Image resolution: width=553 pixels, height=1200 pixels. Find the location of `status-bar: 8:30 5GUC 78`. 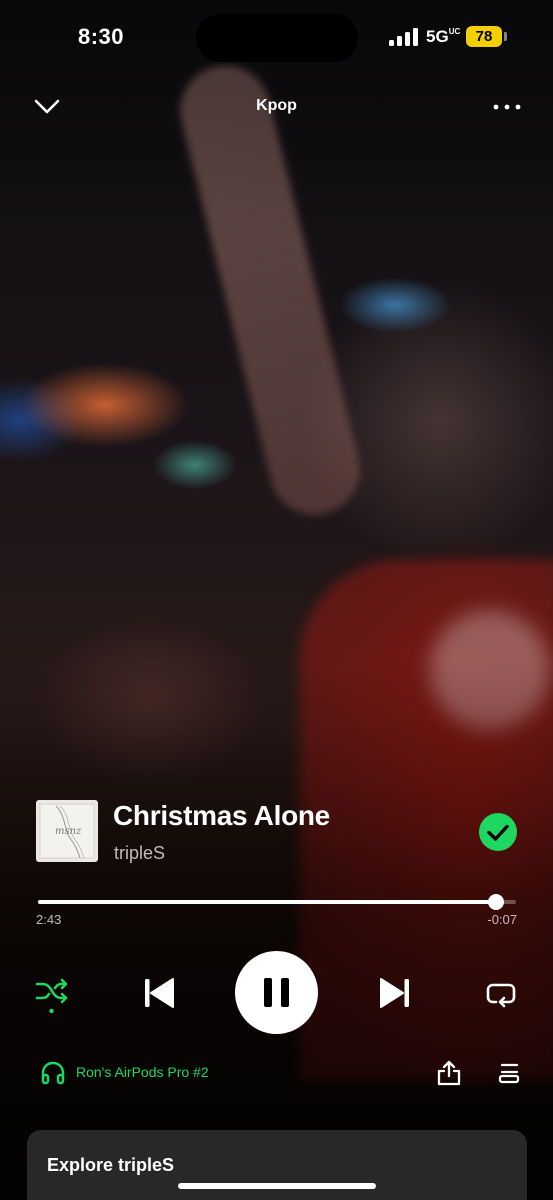

status-bar: 8:30 5GUC 78 is located at coordinates (276, 37).